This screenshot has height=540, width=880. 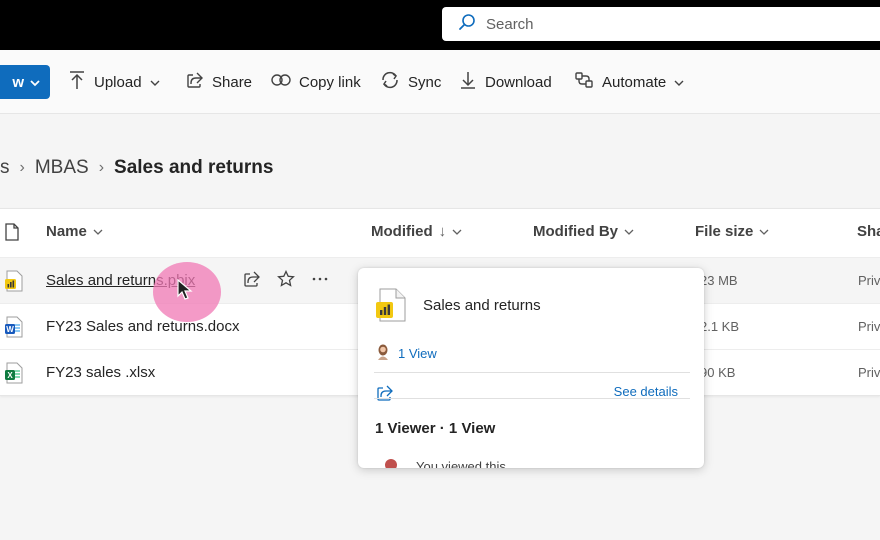 I want to click on row-actions, so click(x=286, y=281).